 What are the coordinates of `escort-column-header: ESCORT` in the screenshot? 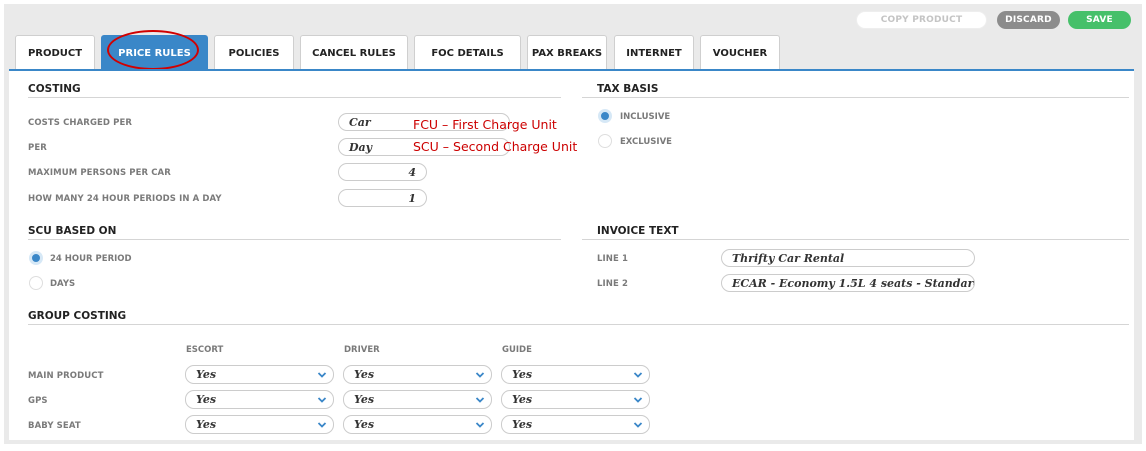 It's located at (205, 350).